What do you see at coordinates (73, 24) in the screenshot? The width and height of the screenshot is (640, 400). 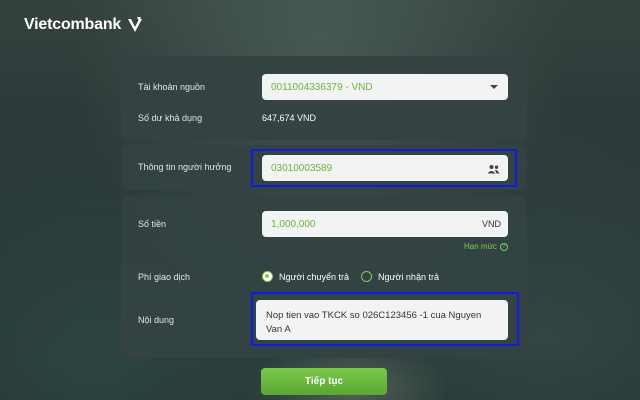 I see `brand-name: Vietcombank` at bounding box center [73, 24].